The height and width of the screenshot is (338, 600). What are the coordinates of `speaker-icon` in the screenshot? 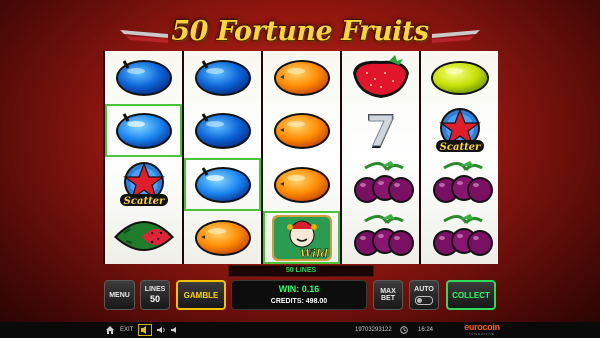 It's located at (143, 330).